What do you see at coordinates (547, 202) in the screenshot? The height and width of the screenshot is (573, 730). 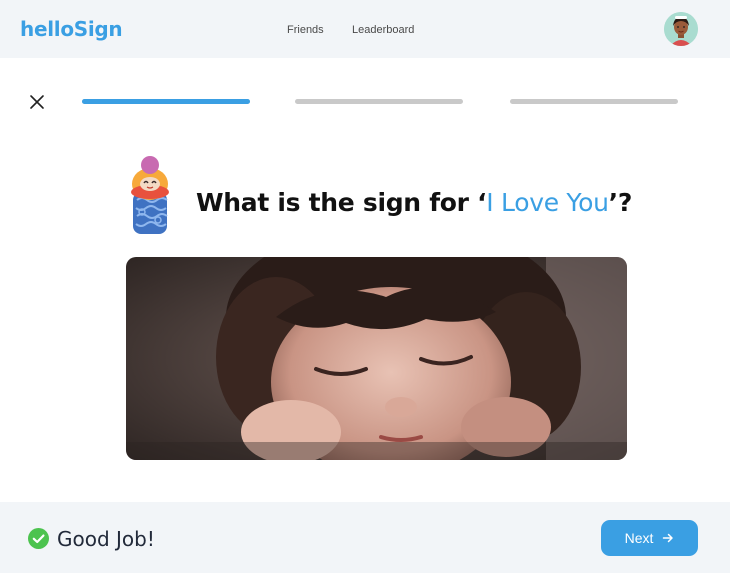 I see `question-highlight-phrase: I Love You` at bounding box center [547, 202].